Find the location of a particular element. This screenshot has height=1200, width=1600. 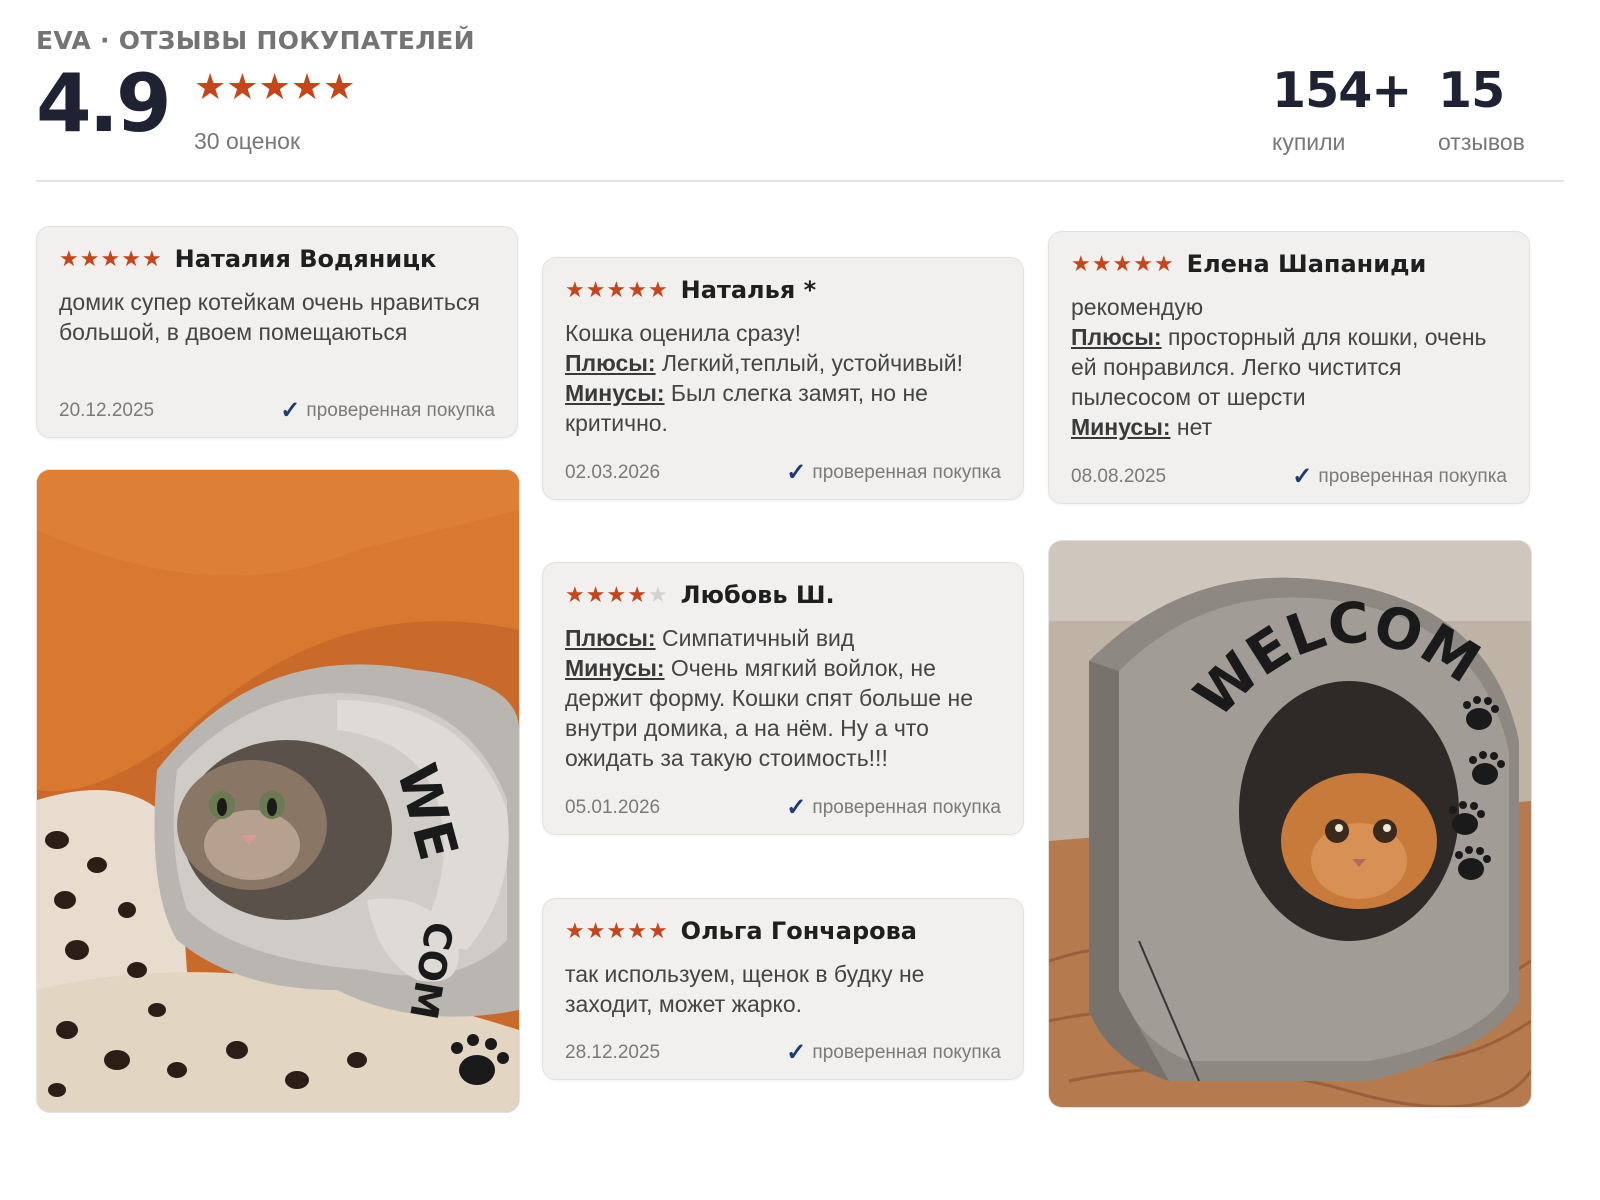

welcome-house-illustration: WELCOME is located at coordinates (1290, 824).